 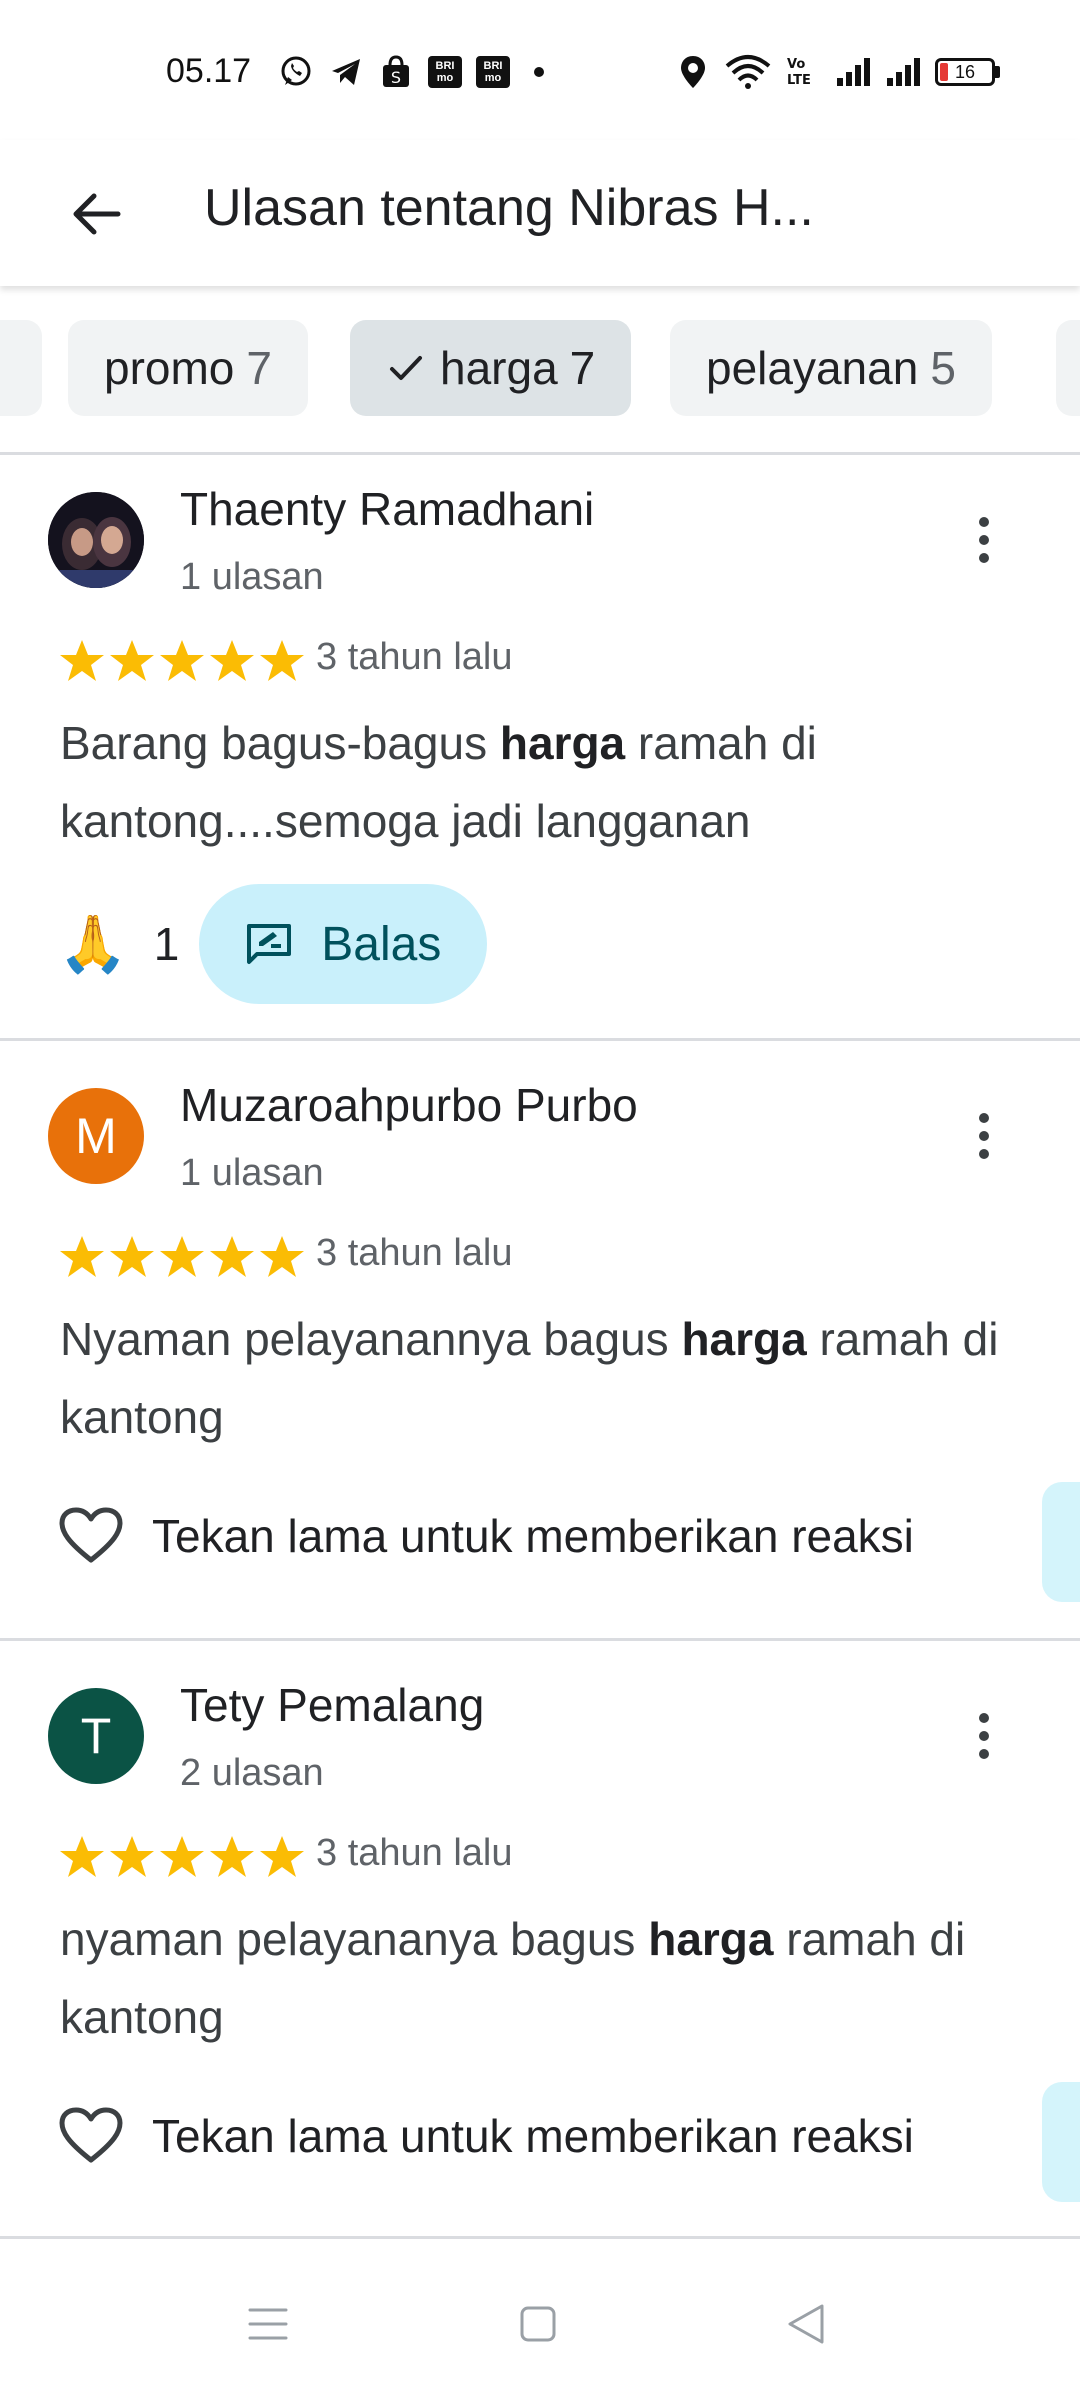 I want to click on telegram-icon, so click(x=346, y=72).